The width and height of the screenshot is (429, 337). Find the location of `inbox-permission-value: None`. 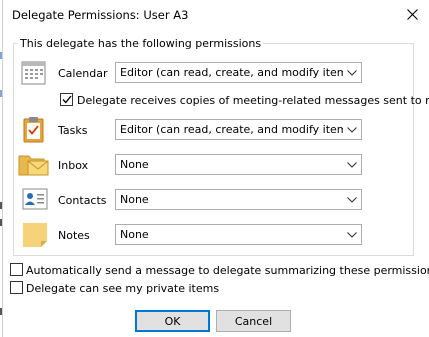

inbox-permission-value: None is located at coordinates (134, 164).